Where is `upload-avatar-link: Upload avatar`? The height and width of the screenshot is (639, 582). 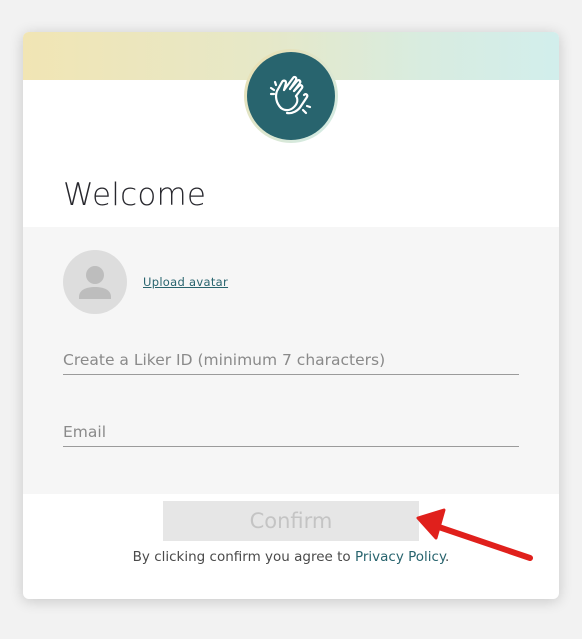
upload-avatar-link: Upload avatar is located at coordinates (185, 282).